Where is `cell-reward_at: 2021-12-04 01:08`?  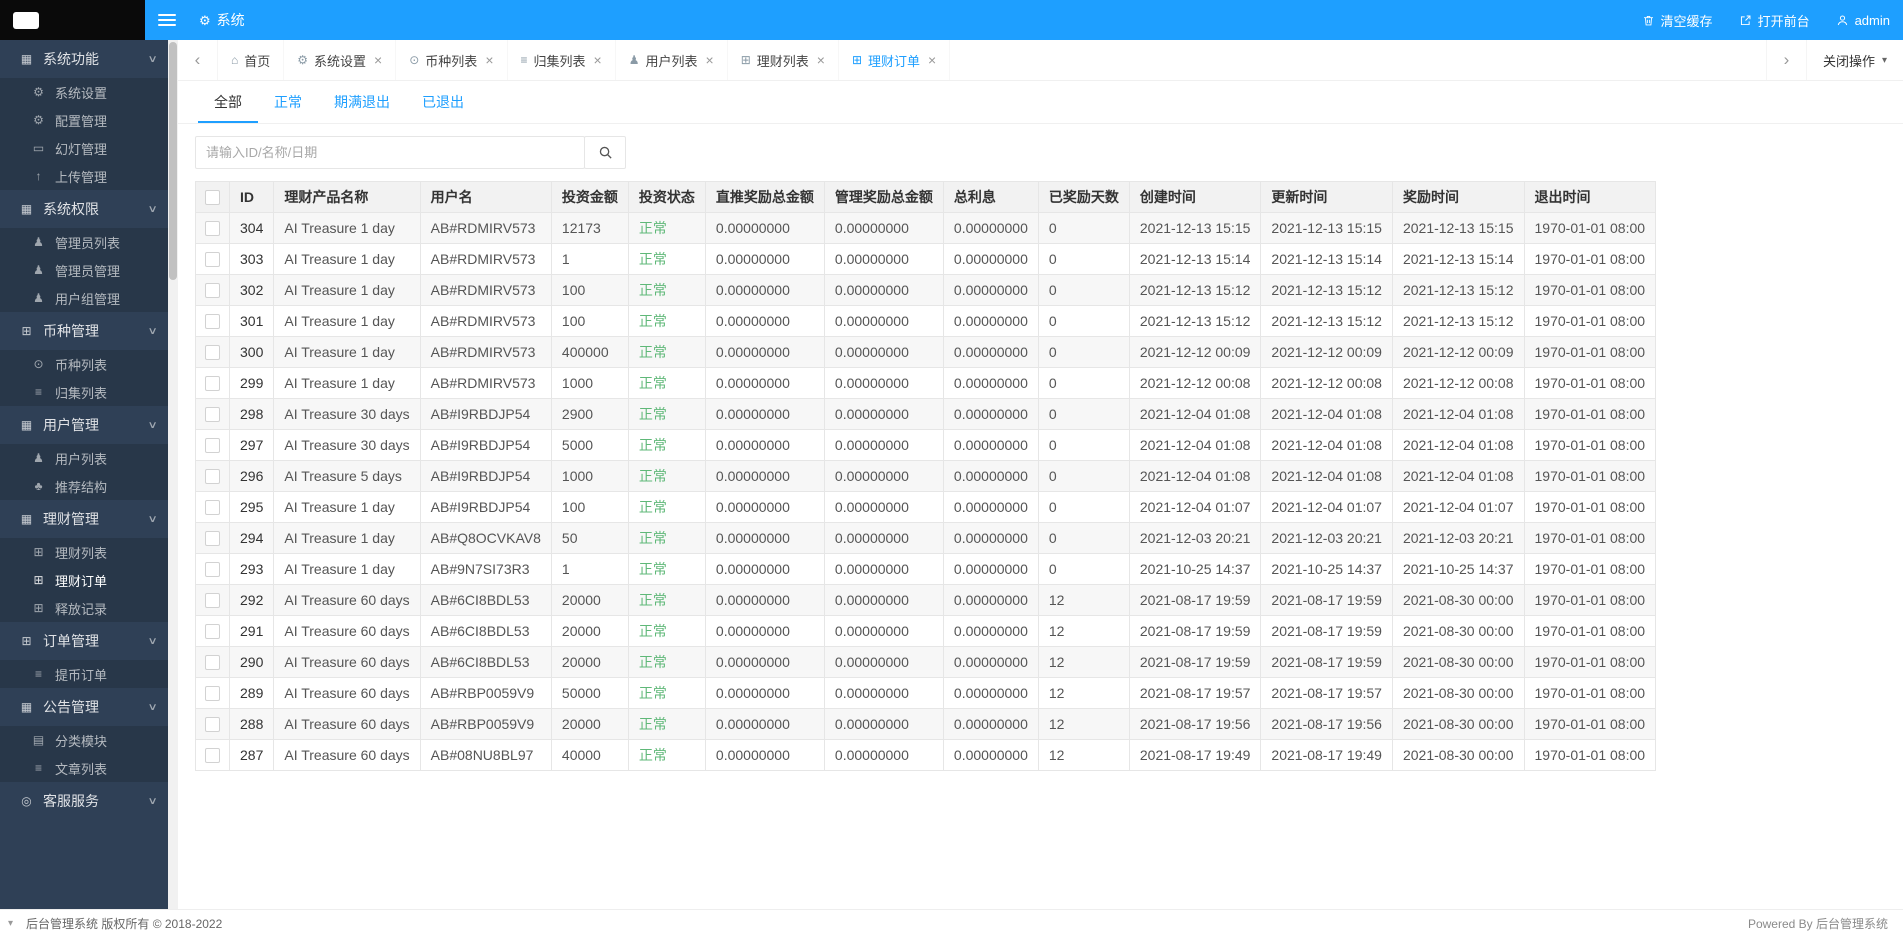
cell-reward_at: 2021-12-04 01:08 is located at coordinates (1458, 445).